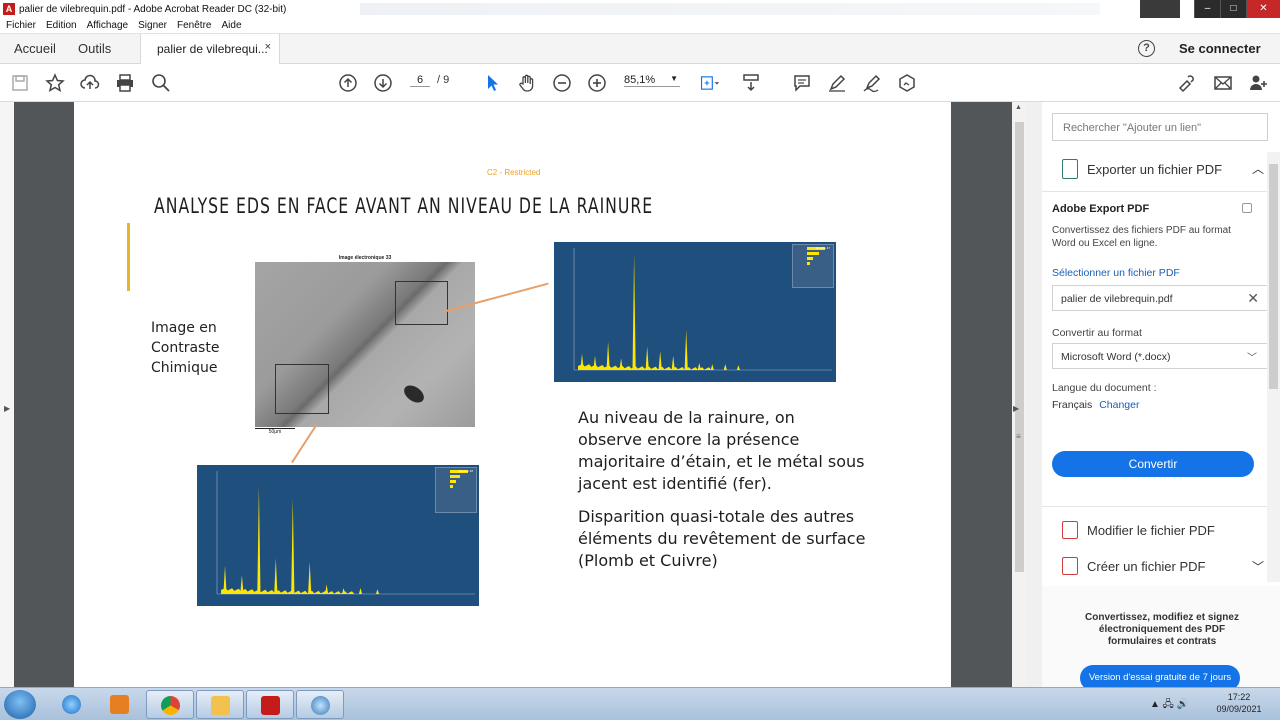  Describe the element at coordinates (125, 84) in the screenshot. I see `print-icon` at that location.